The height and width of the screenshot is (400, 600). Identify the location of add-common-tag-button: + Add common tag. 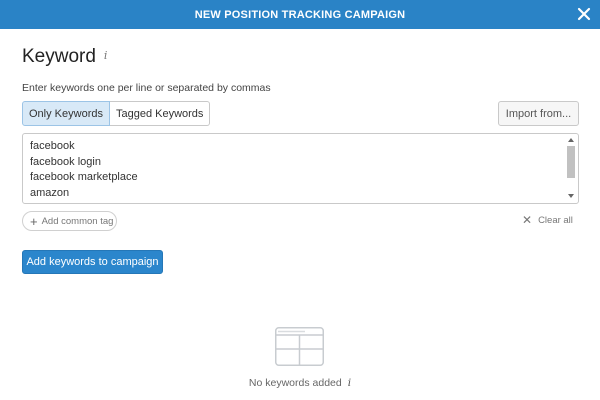
(69, 221).